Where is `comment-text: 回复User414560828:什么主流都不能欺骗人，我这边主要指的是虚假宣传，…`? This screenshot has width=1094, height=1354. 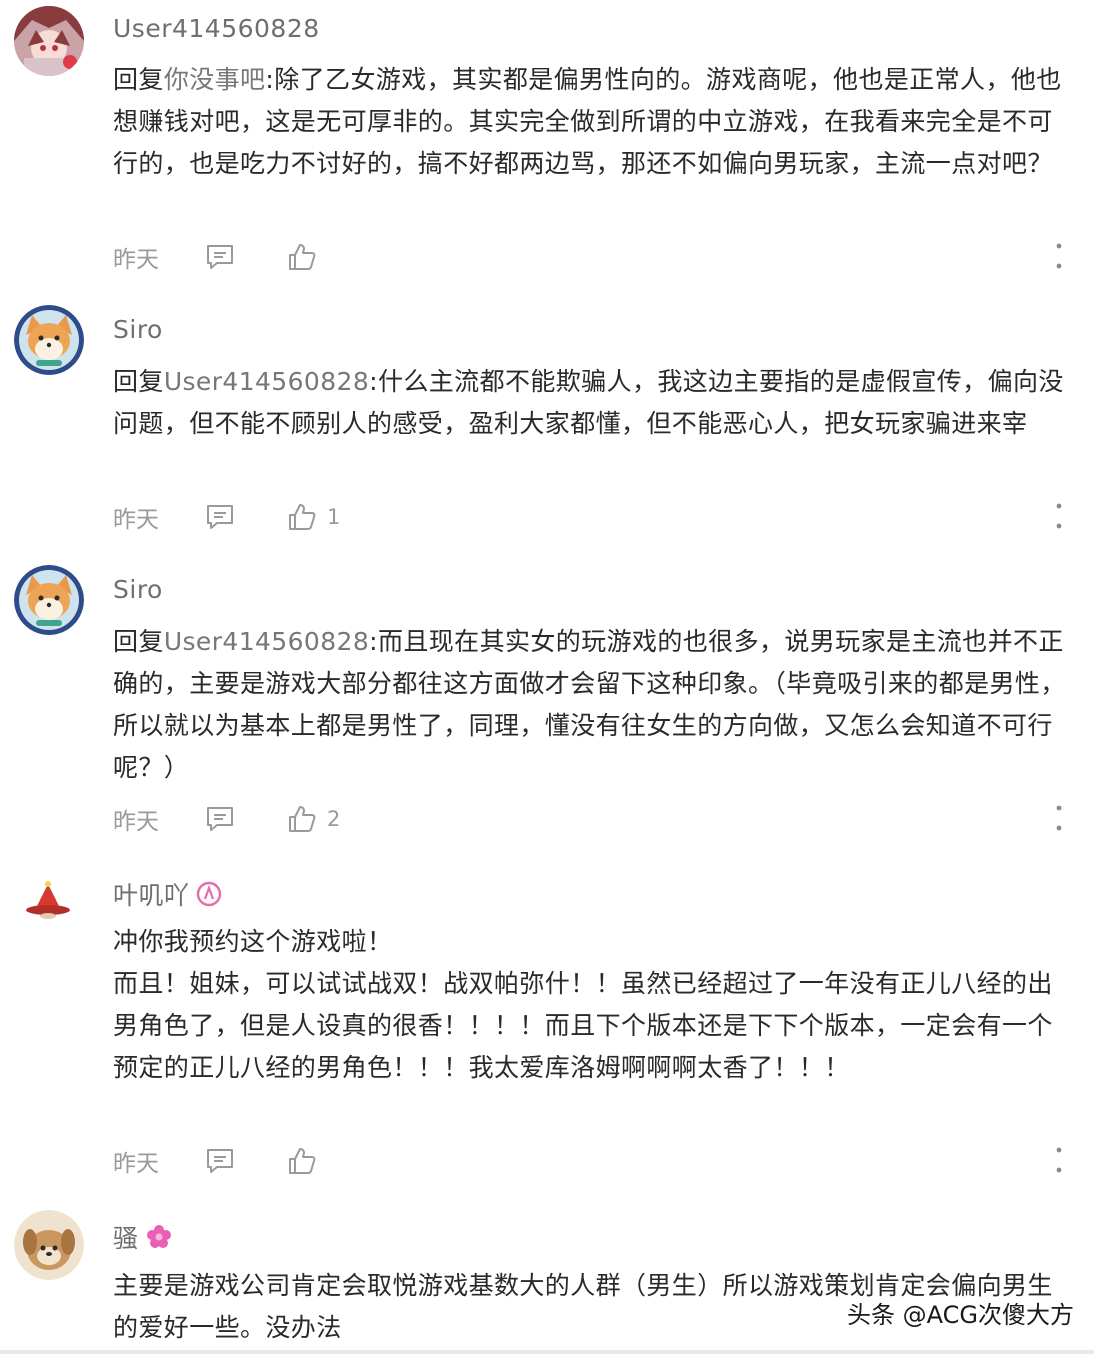
comment-text: 回复User414560828:什么主流都不能欺骗人，我这边主要指的是虚假宣传，… is located at coordinates (588, 402).